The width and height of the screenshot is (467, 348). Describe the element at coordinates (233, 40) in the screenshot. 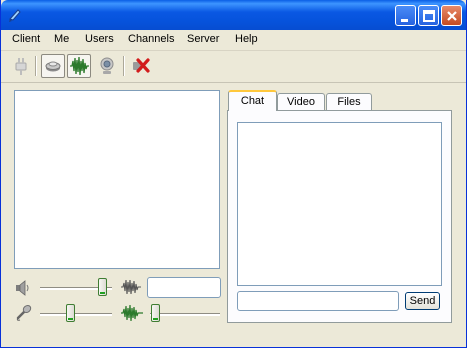

I see `menu-bar: Client Me Users Channels Server Help` at that location.